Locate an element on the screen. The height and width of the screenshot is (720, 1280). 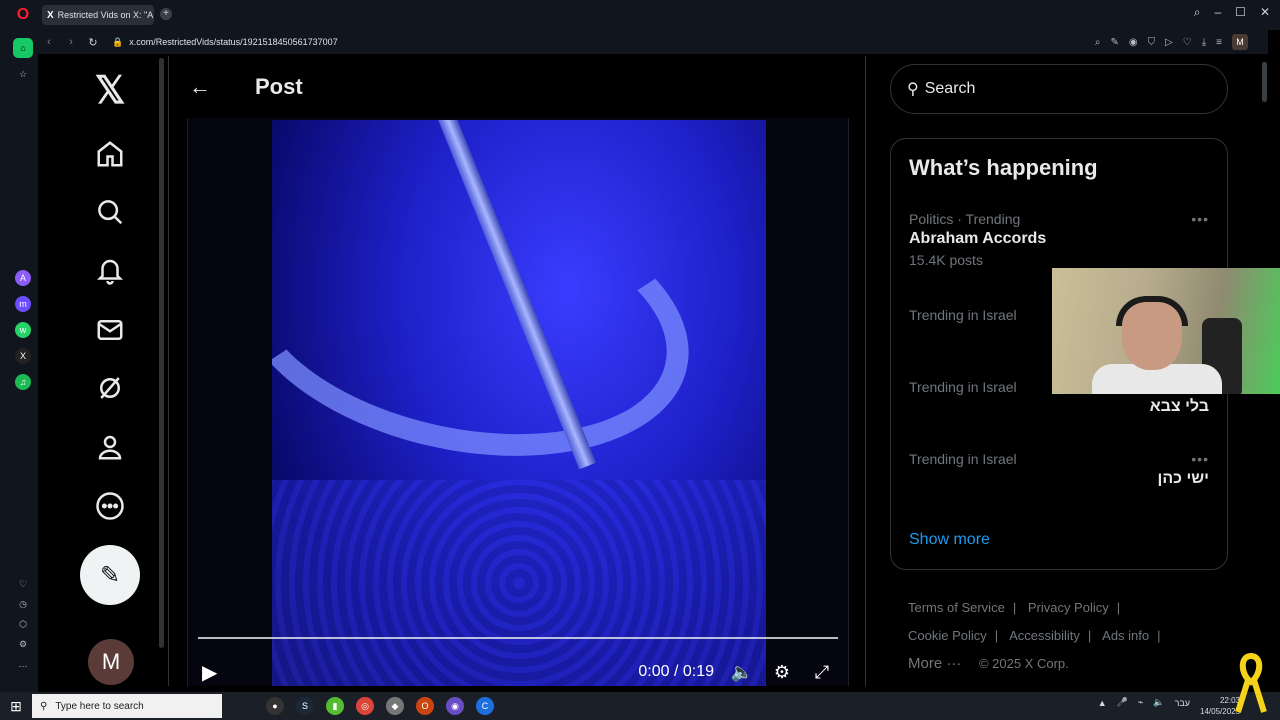
browser-tab: X Restricted Vids on X: "A fa is located at coordinates (98, 15).